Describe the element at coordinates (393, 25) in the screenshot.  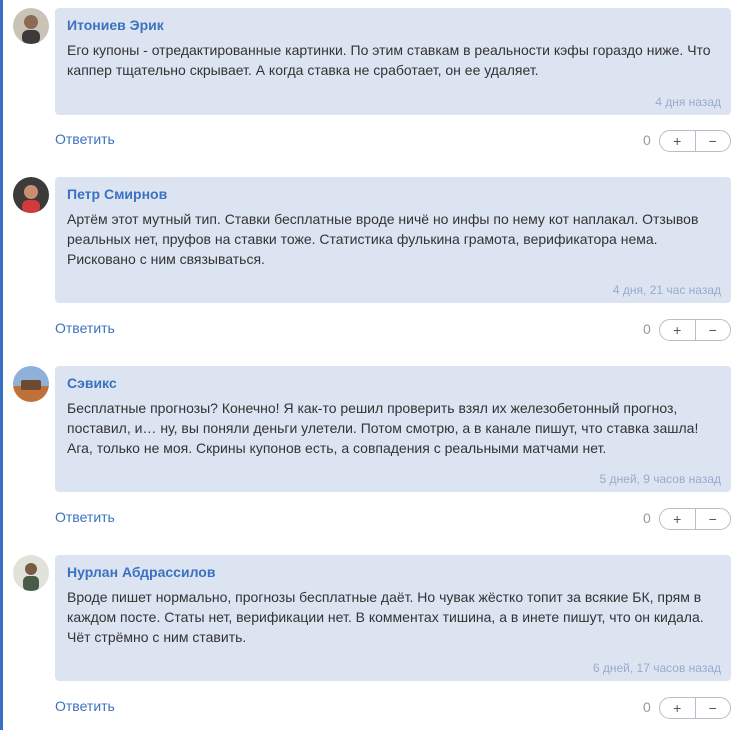
I see `comment-author: Итониев Эрик` at that location.